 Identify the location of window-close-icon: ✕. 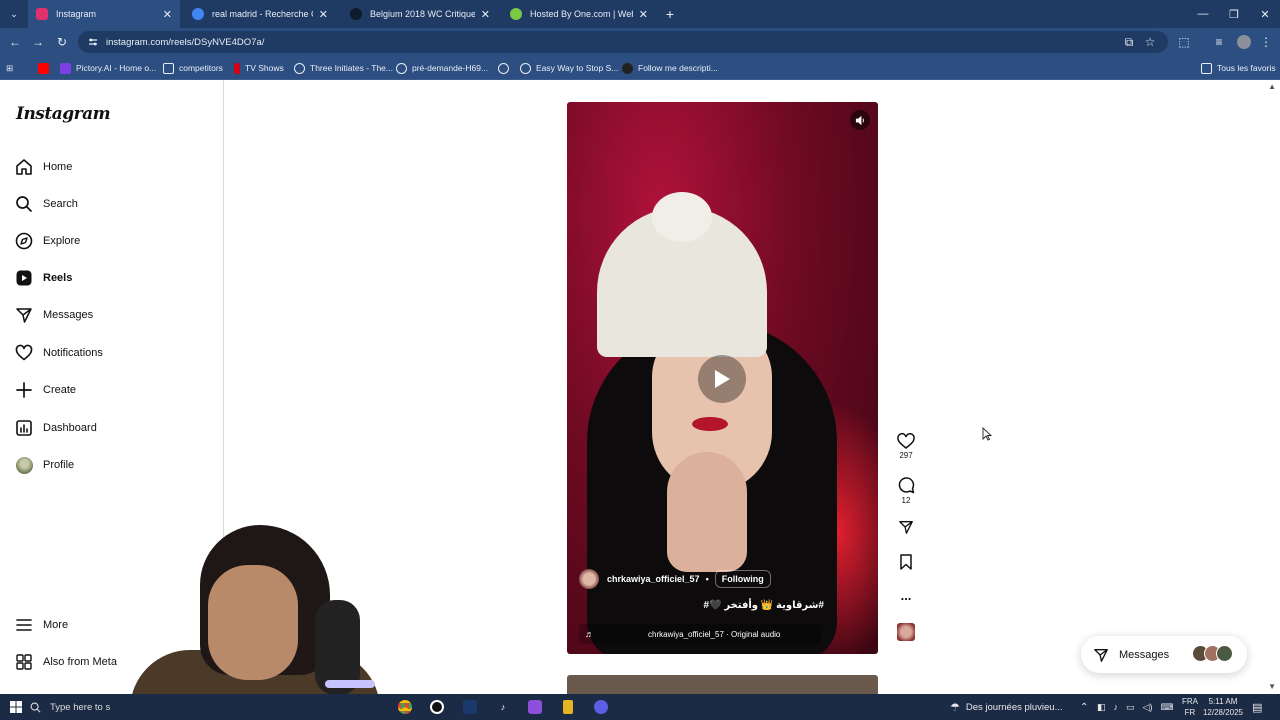
(1265, 14).